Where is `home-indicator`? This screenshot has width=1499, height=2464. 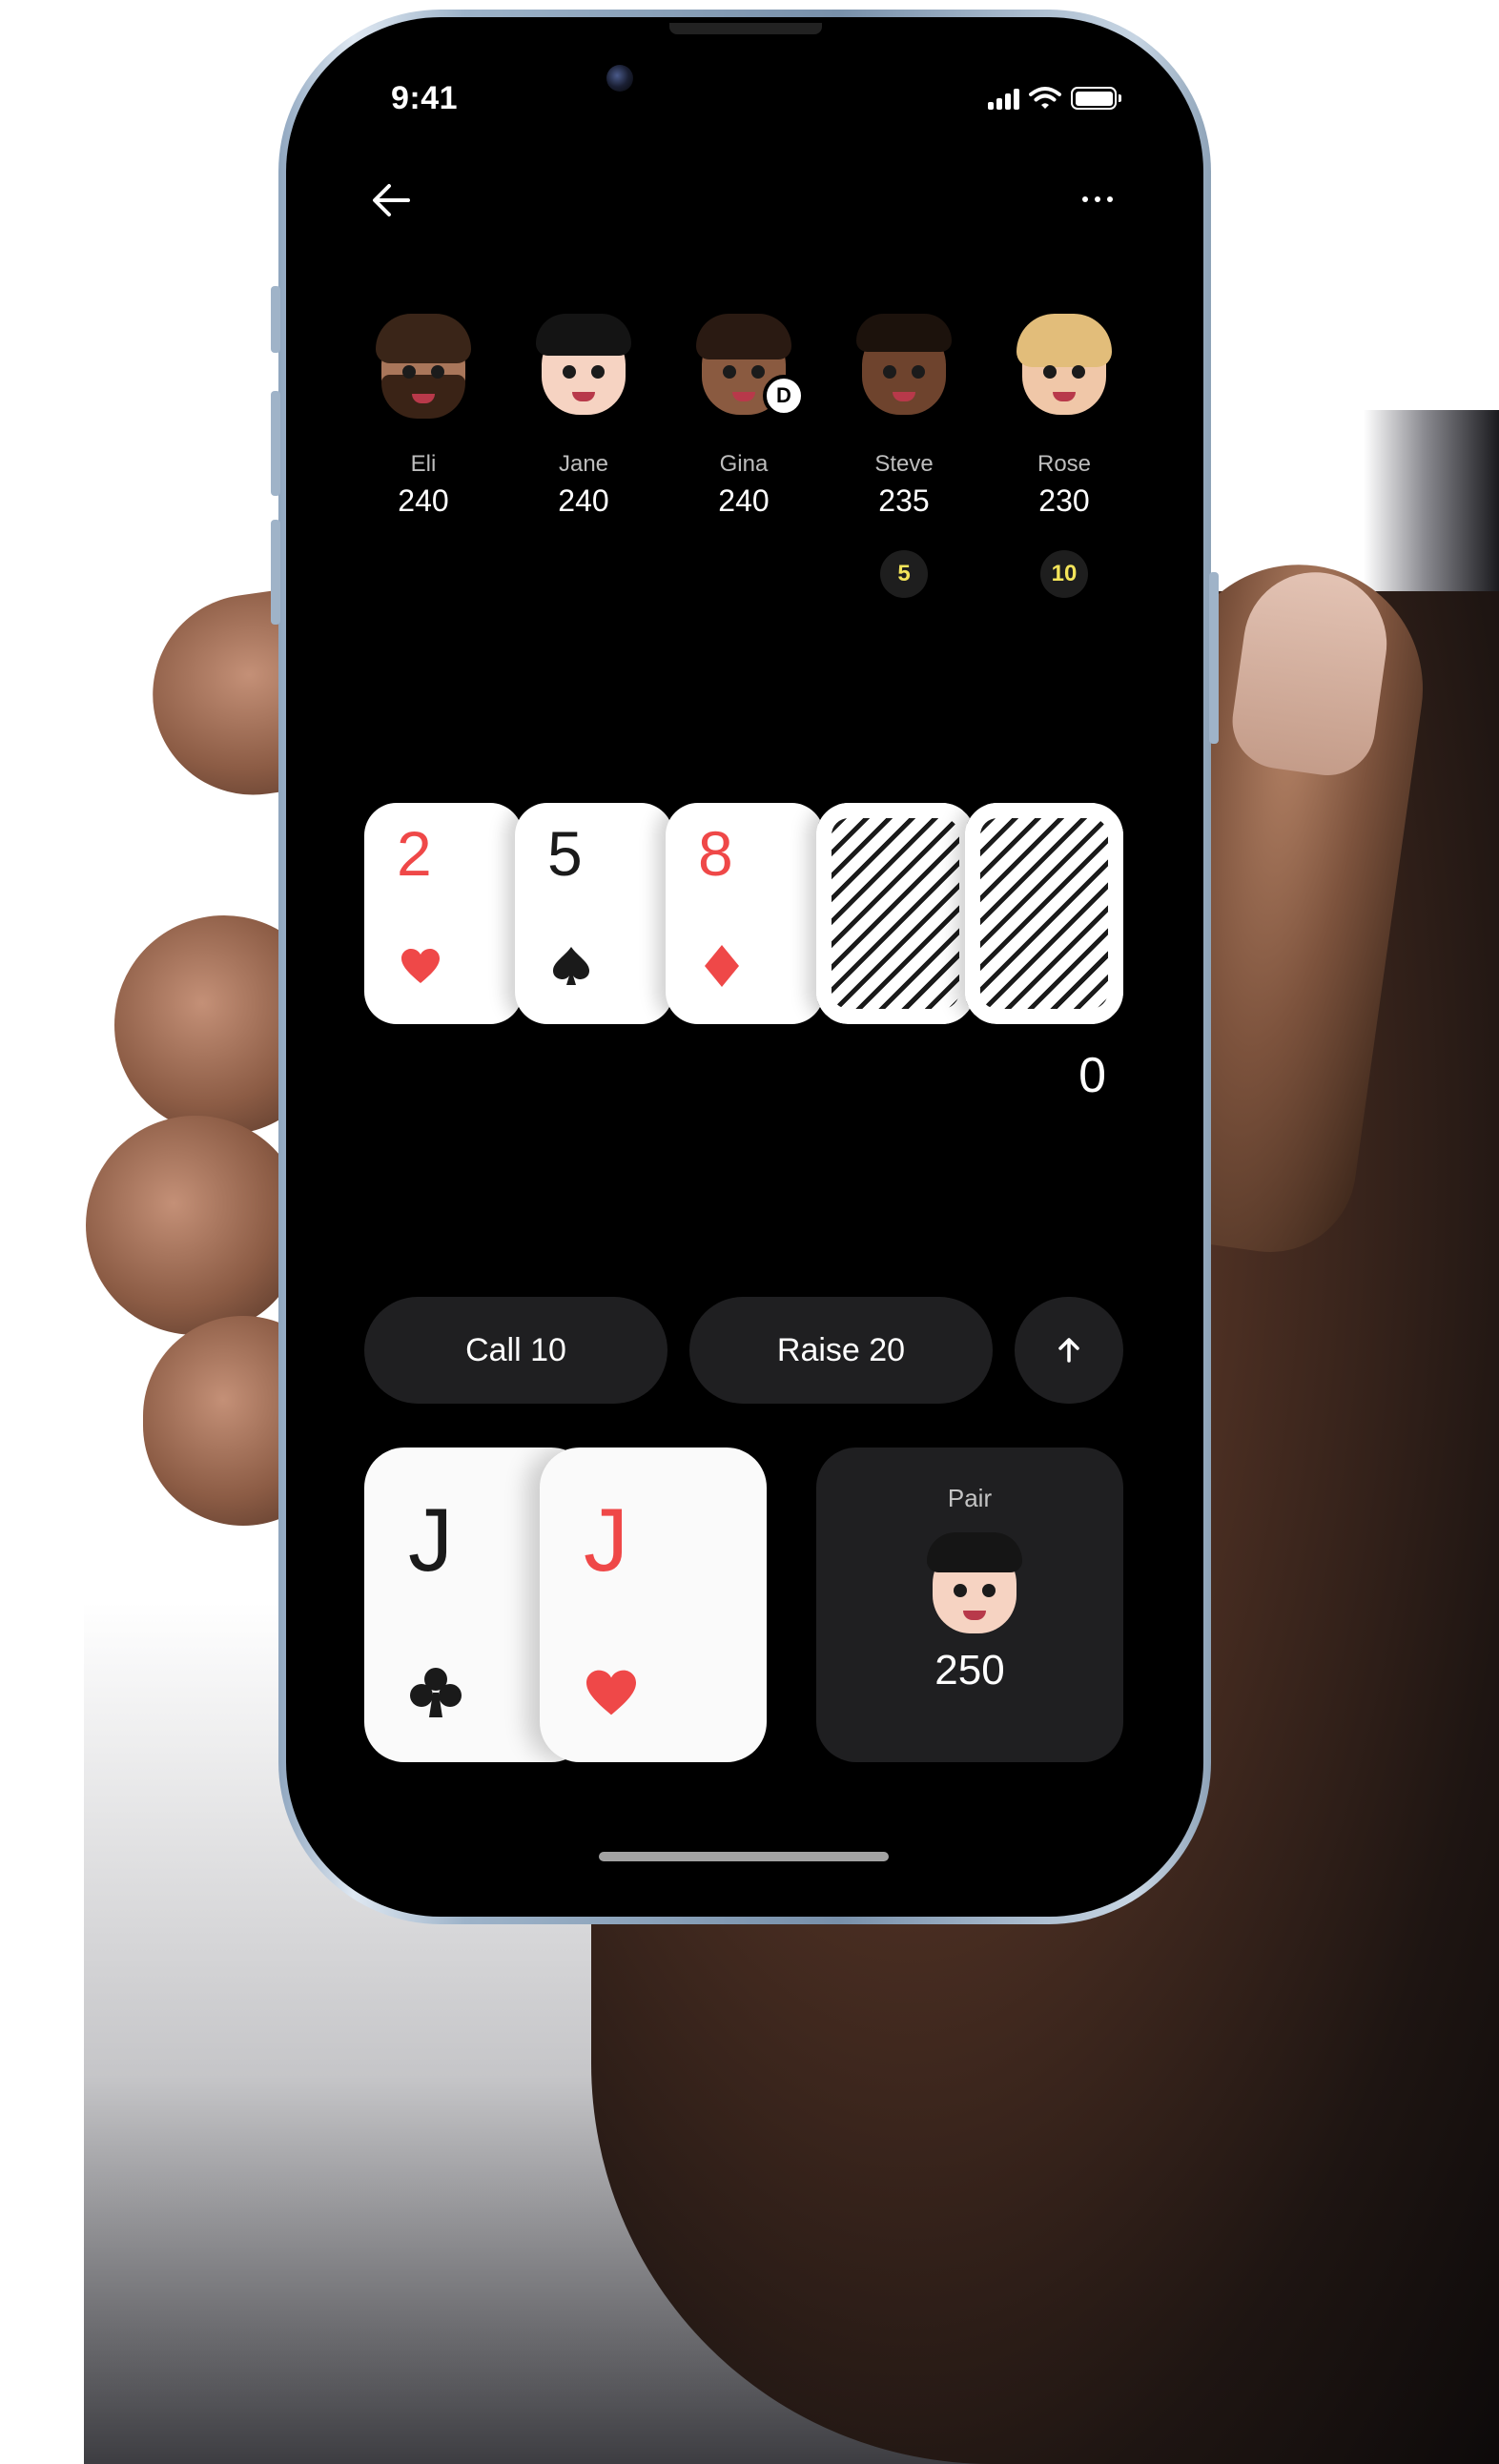 home-indicator is located at coordinates (744, 1856).